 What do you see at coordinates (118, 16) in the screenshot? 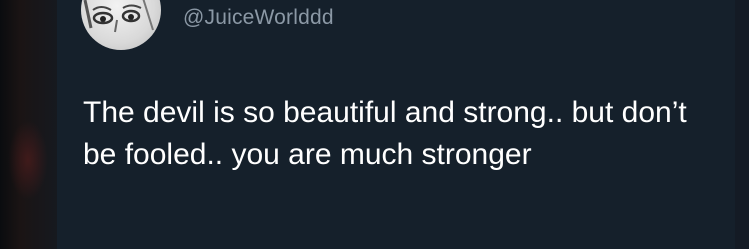
I see `avatar-image` at bounding box center [118, 16].